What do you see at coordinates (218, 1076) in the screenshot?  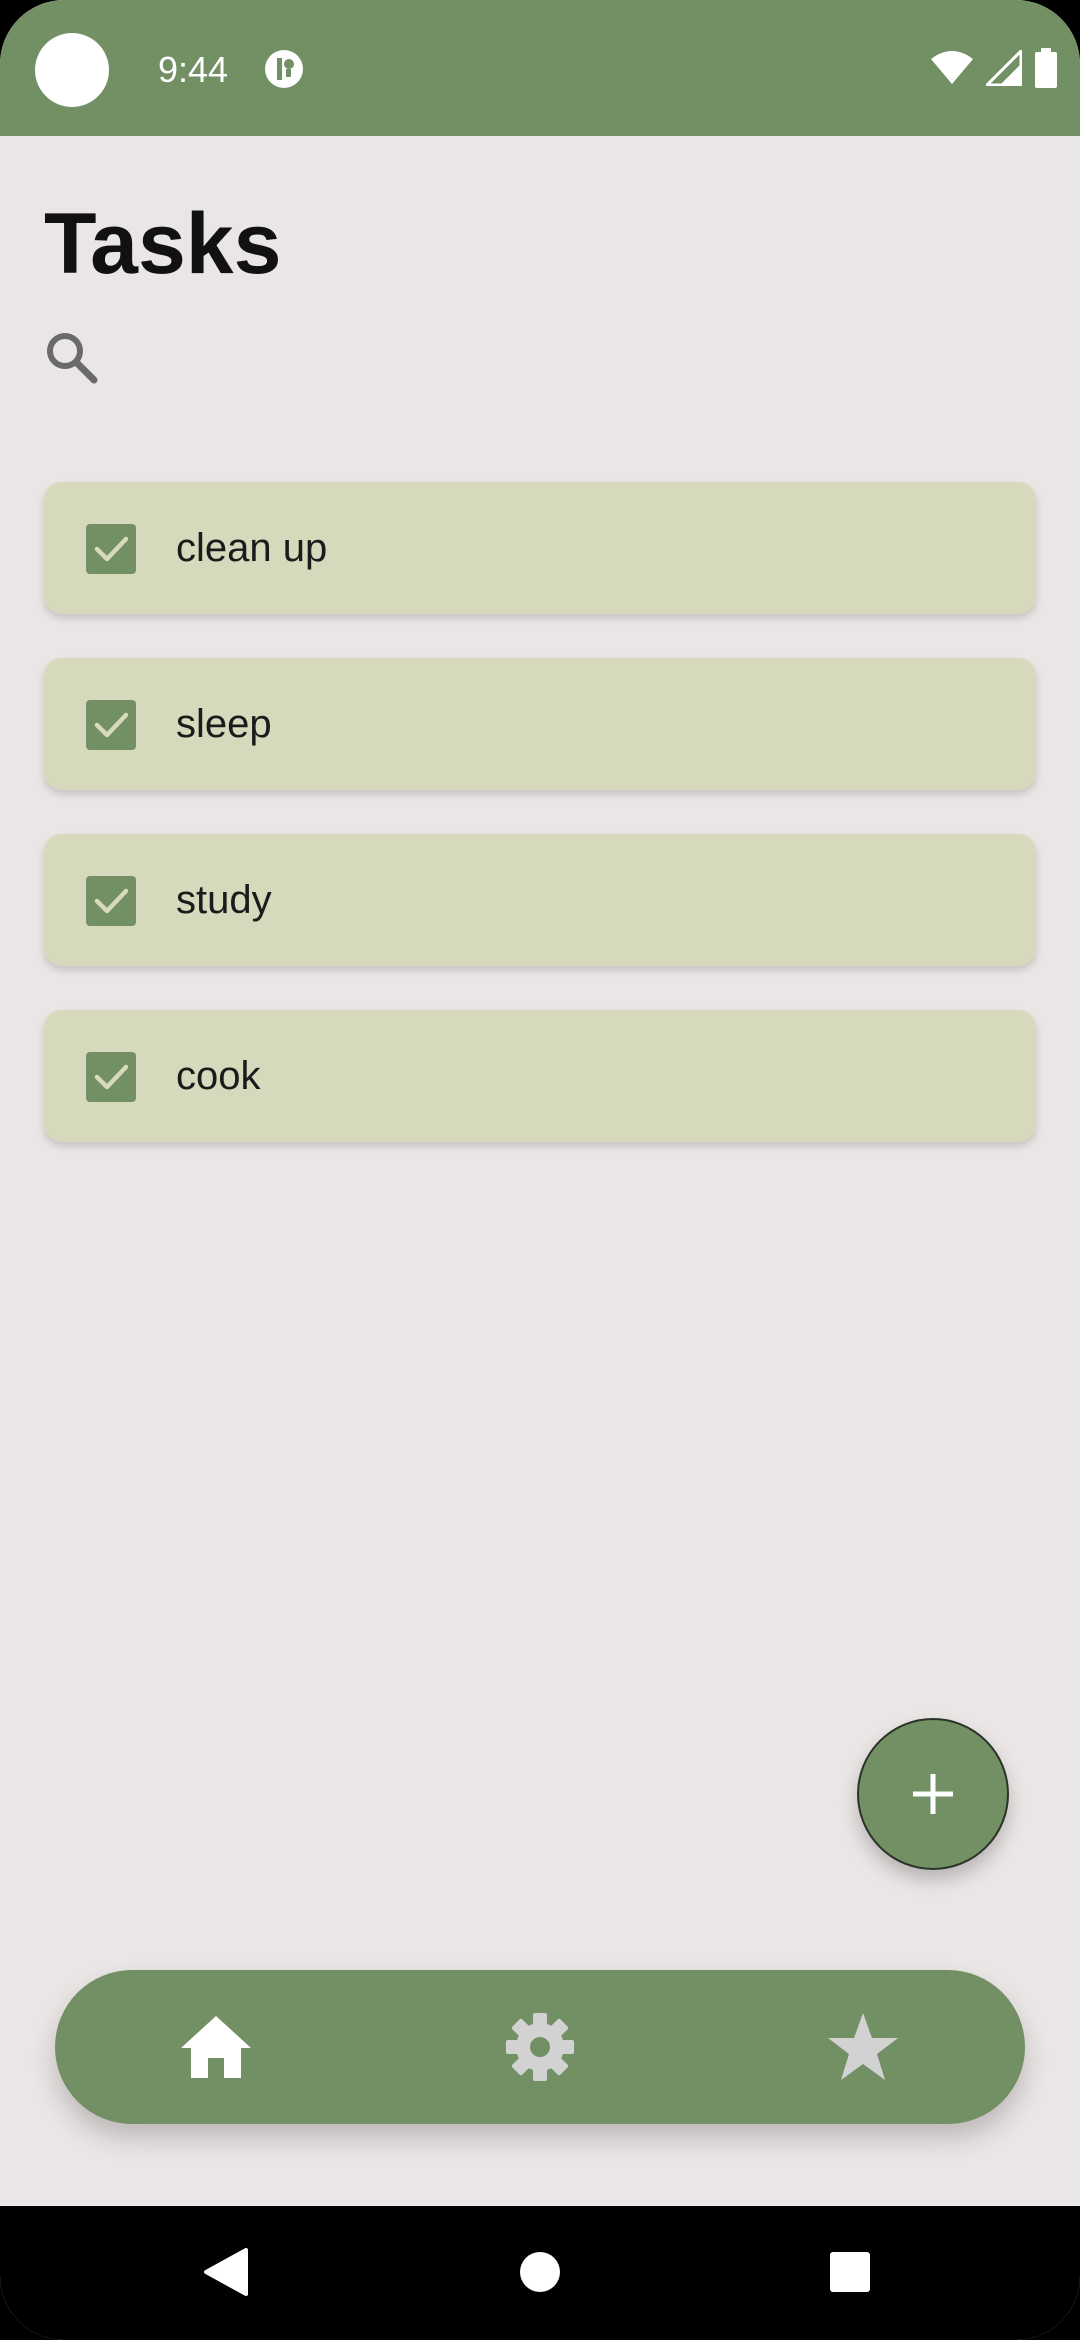 I see `task-label: cook` at bounding box center [218, 1076].